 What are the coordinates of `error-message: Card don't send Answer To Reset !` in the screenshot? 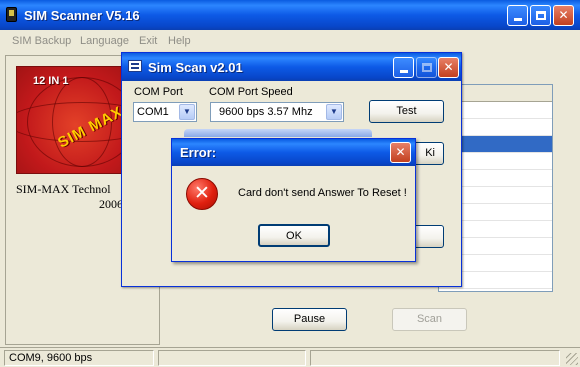 It's located at (322, 193).